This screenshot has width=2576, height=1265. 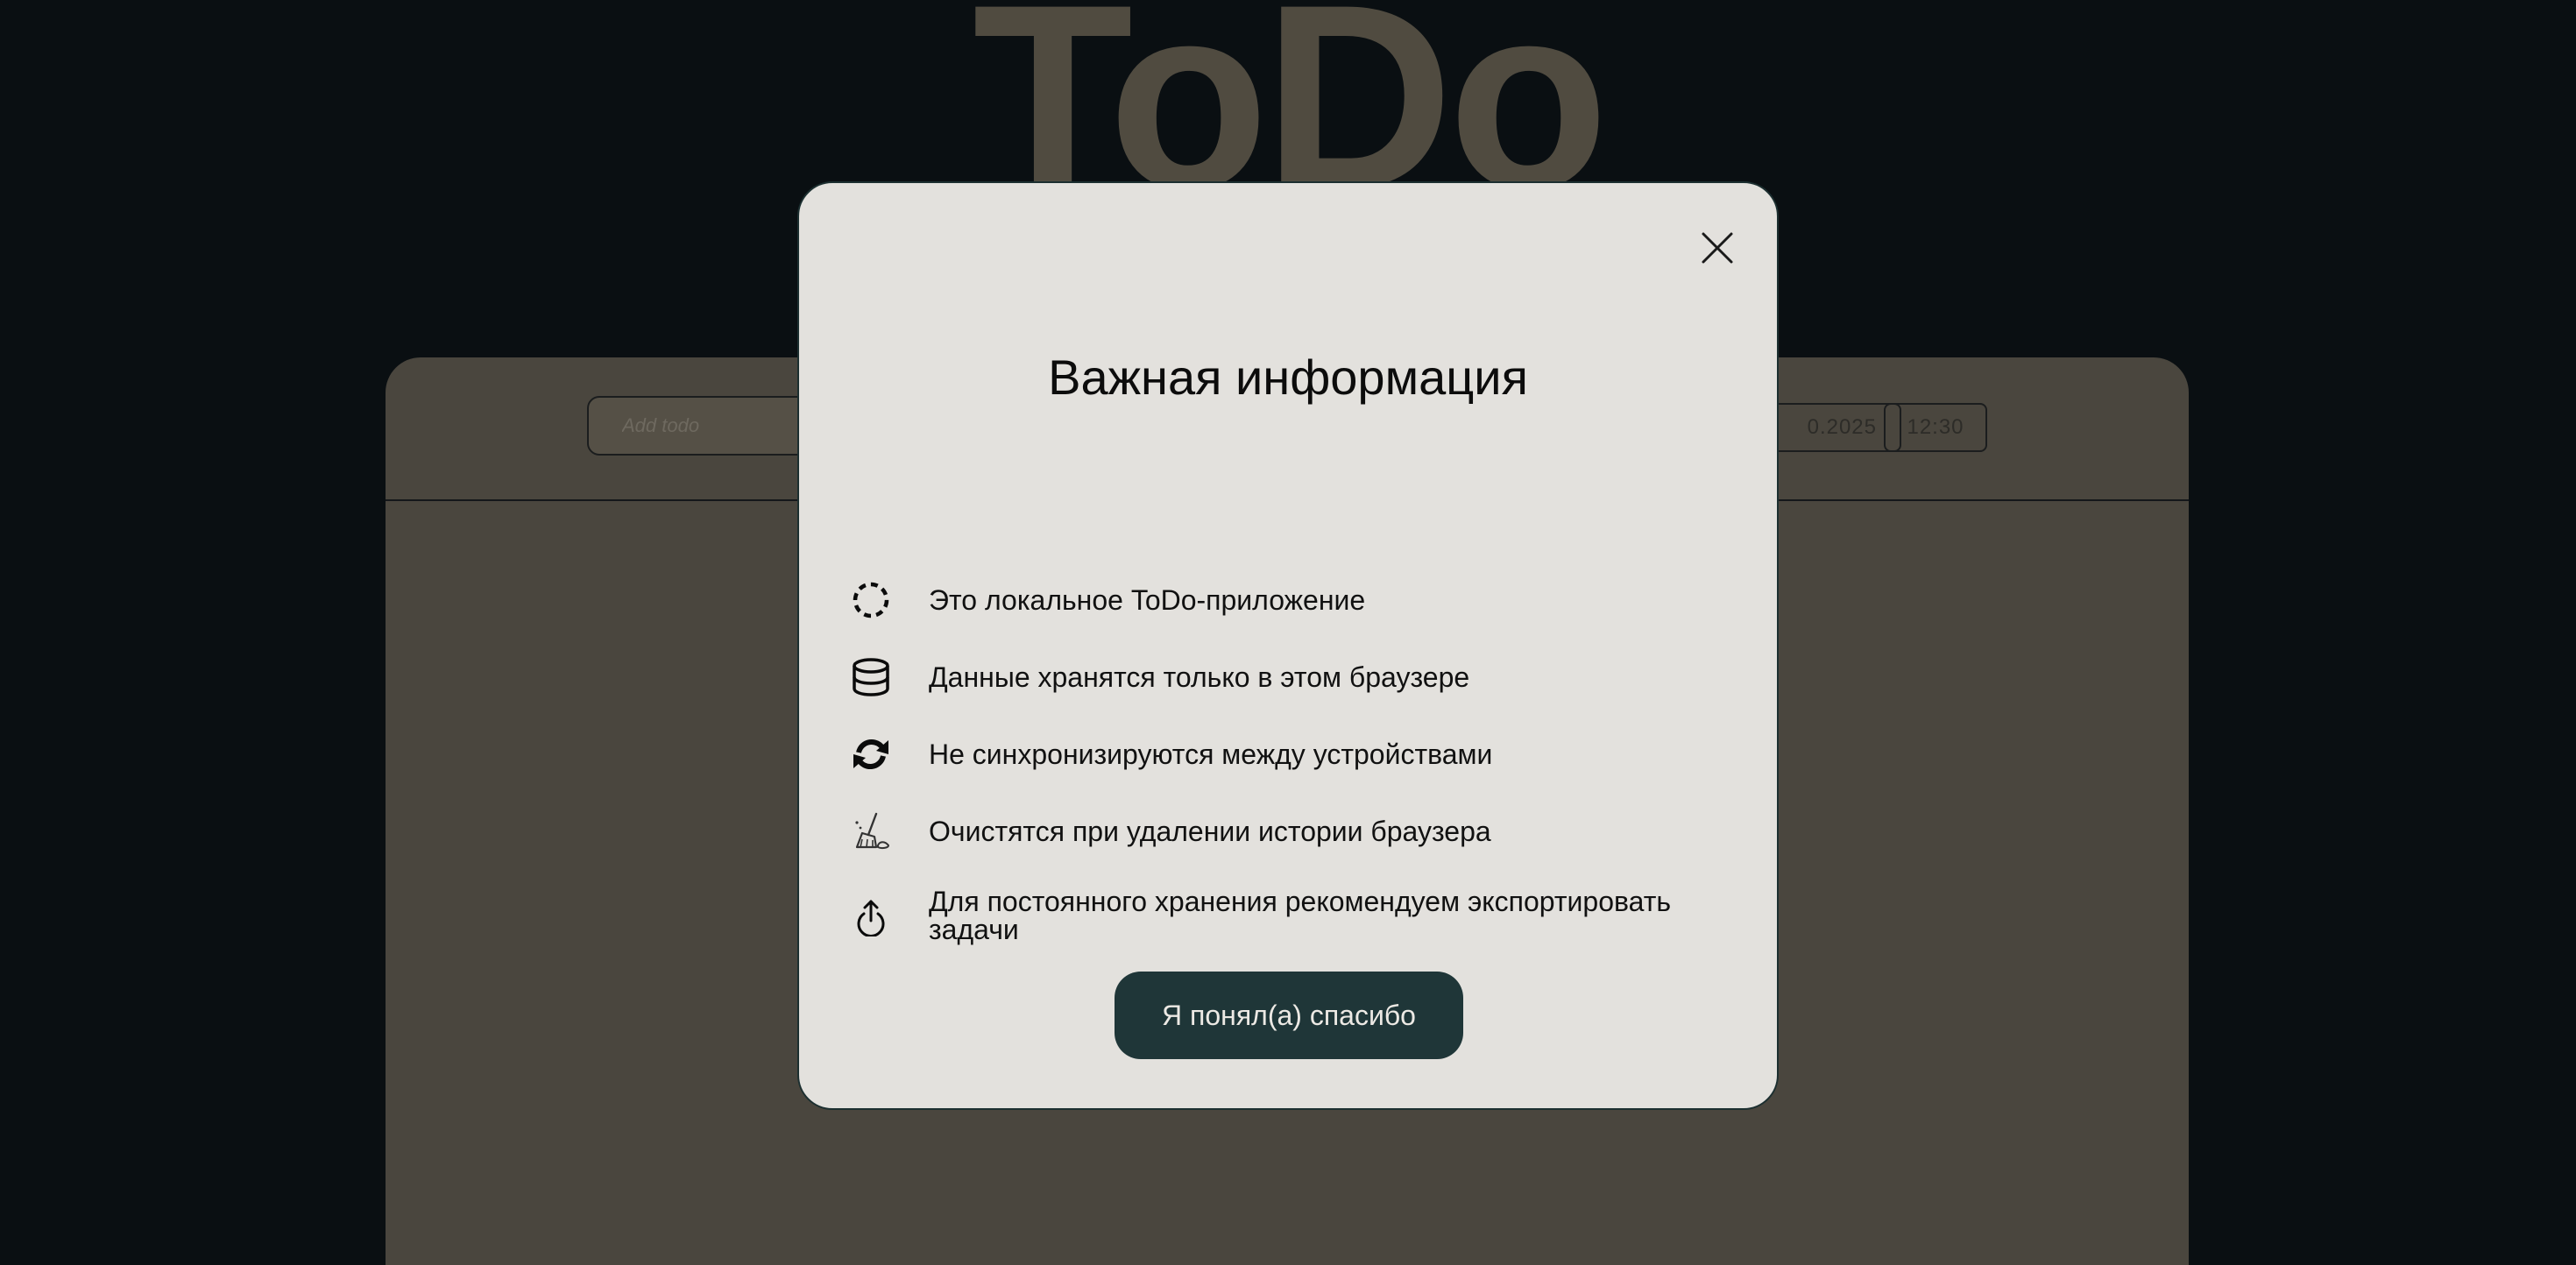 I want to click on database-icon, so click(x=871, y=677).